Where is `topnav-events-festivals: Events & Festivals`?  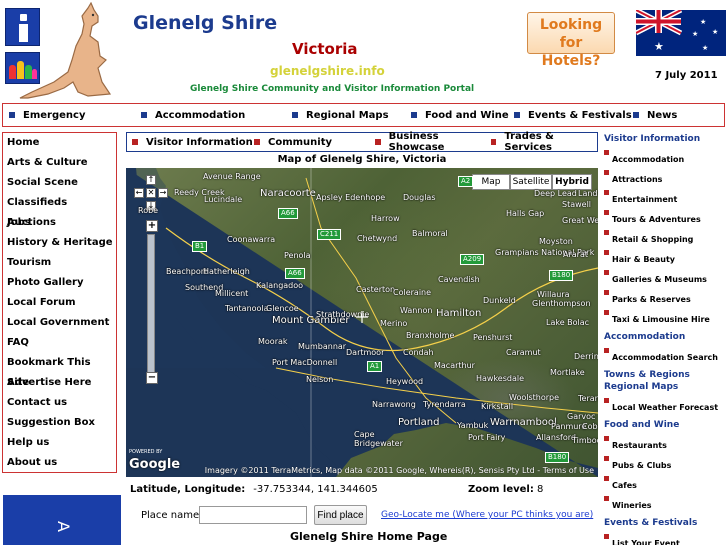 topnav-events-festivals: Events & Festivals is located at coordinates (573, 115).